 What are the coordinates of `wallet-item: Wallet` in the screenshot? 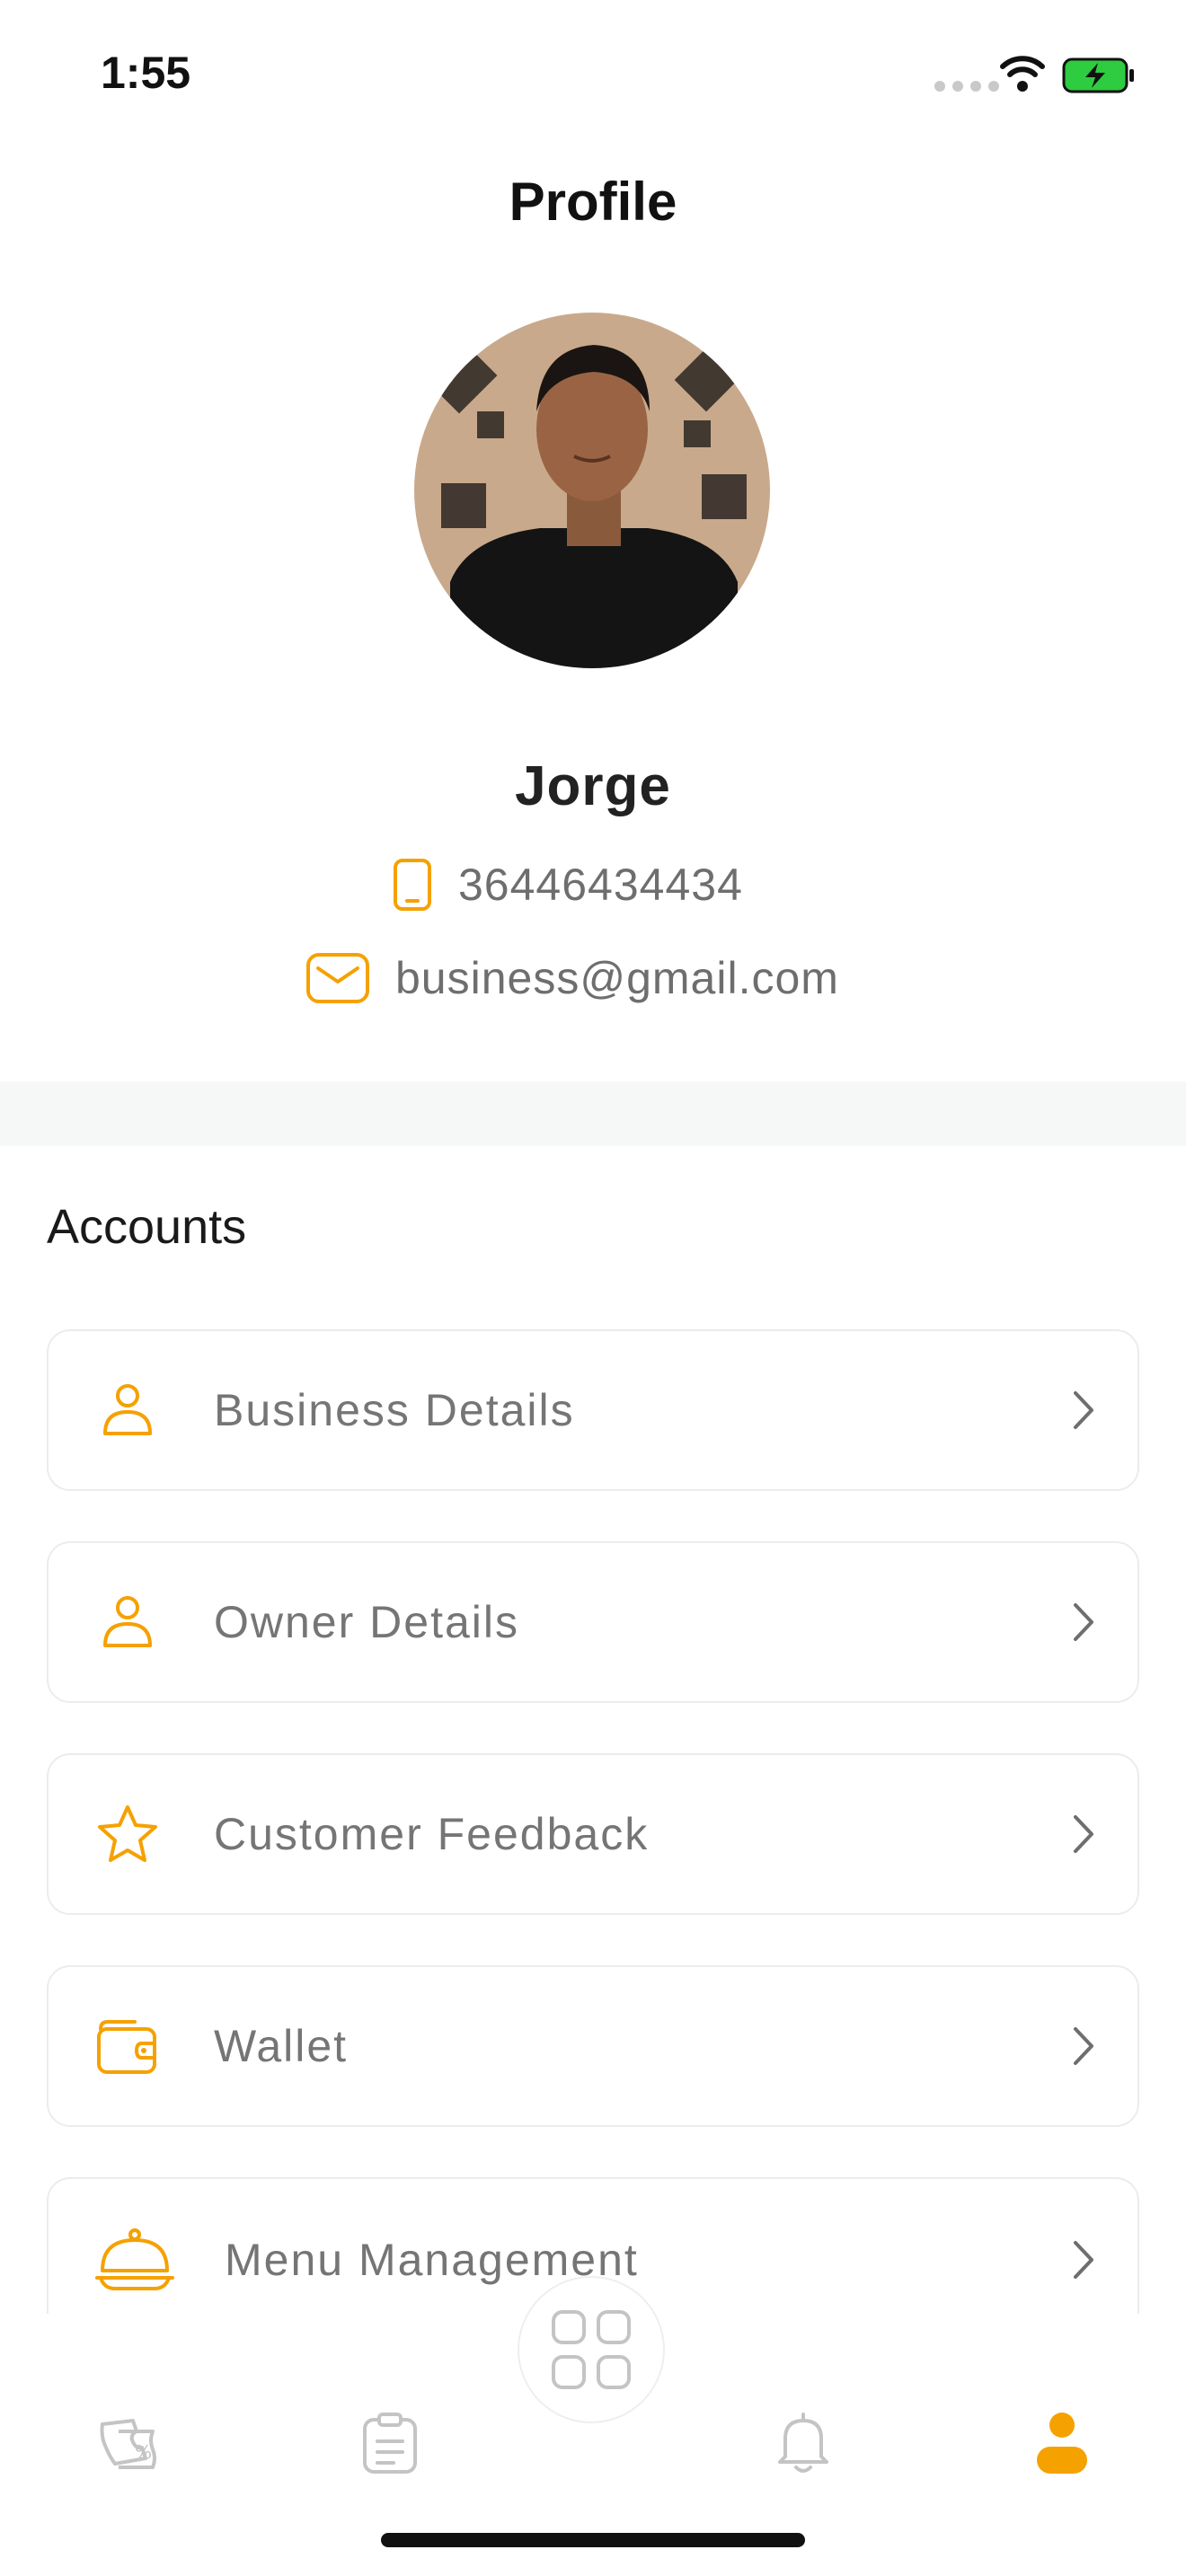 It's located at (593, 2046).